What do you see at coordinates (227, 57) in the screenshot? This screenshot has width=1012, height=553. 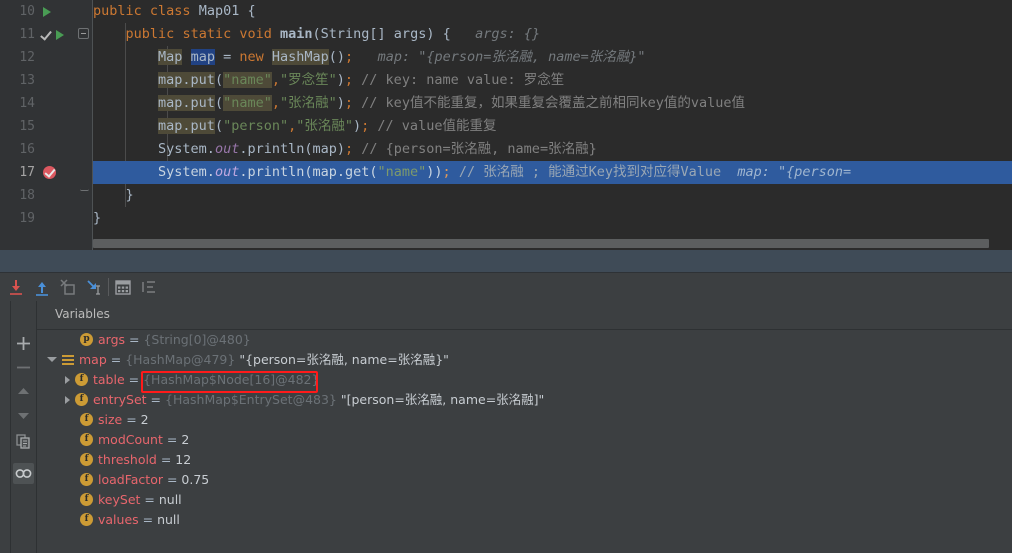 I see `code-token: =` at bounding box center [227, 57].